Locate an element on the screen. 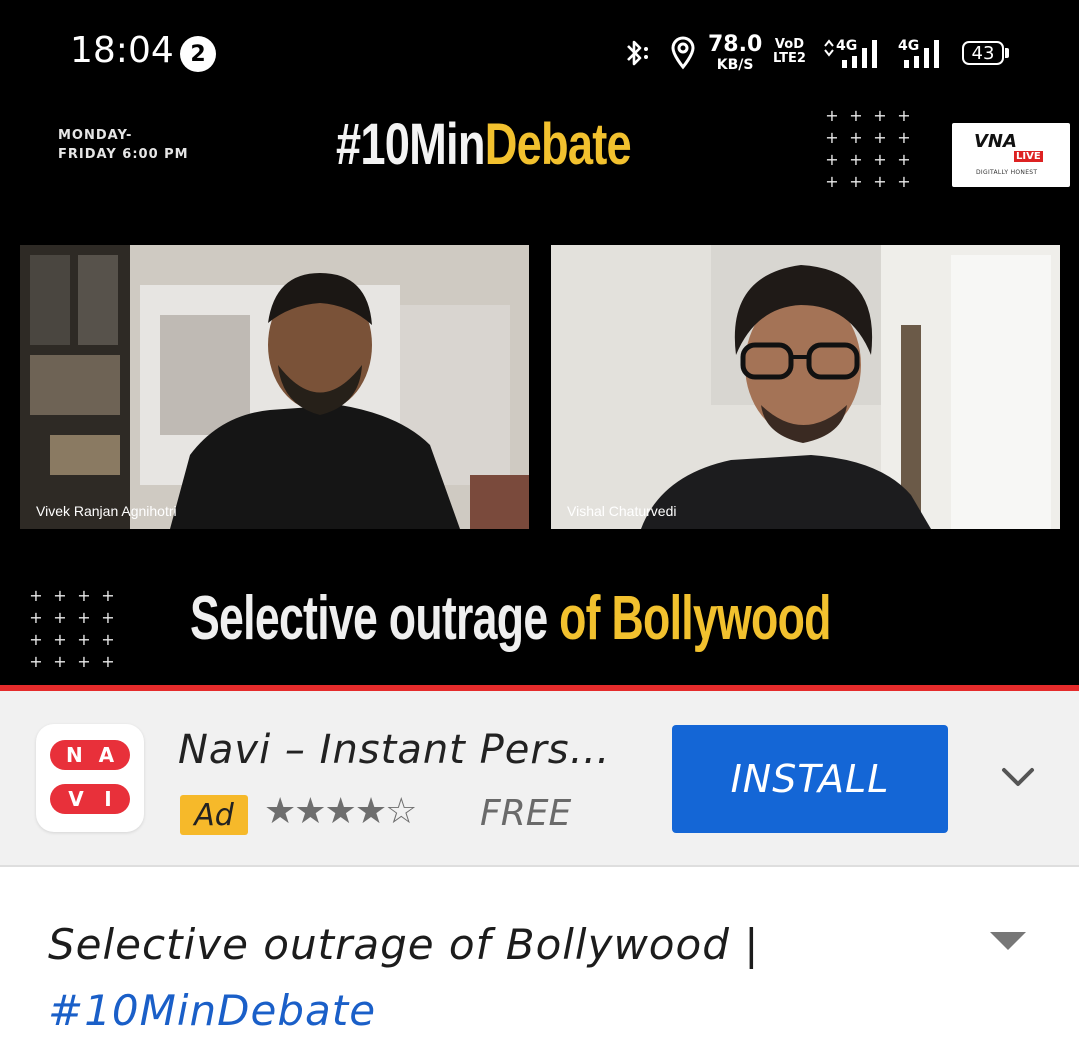  status-bar: 18:04 2 78.0 KB/S VoD LTE2 4G 4G 43 is located at coordinates (539, 52).